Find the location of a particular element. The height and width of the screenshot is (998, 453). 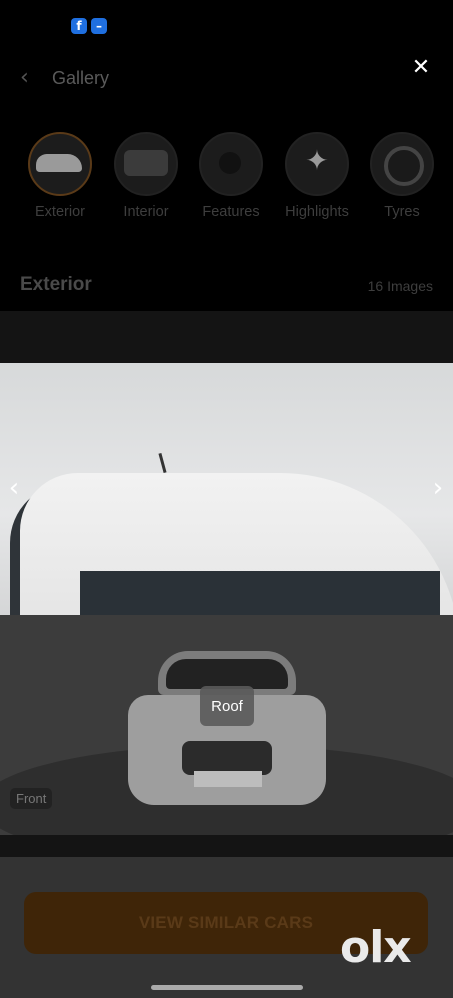

header: ‹ Gallery ✕ is located at coordinates (226, 77).